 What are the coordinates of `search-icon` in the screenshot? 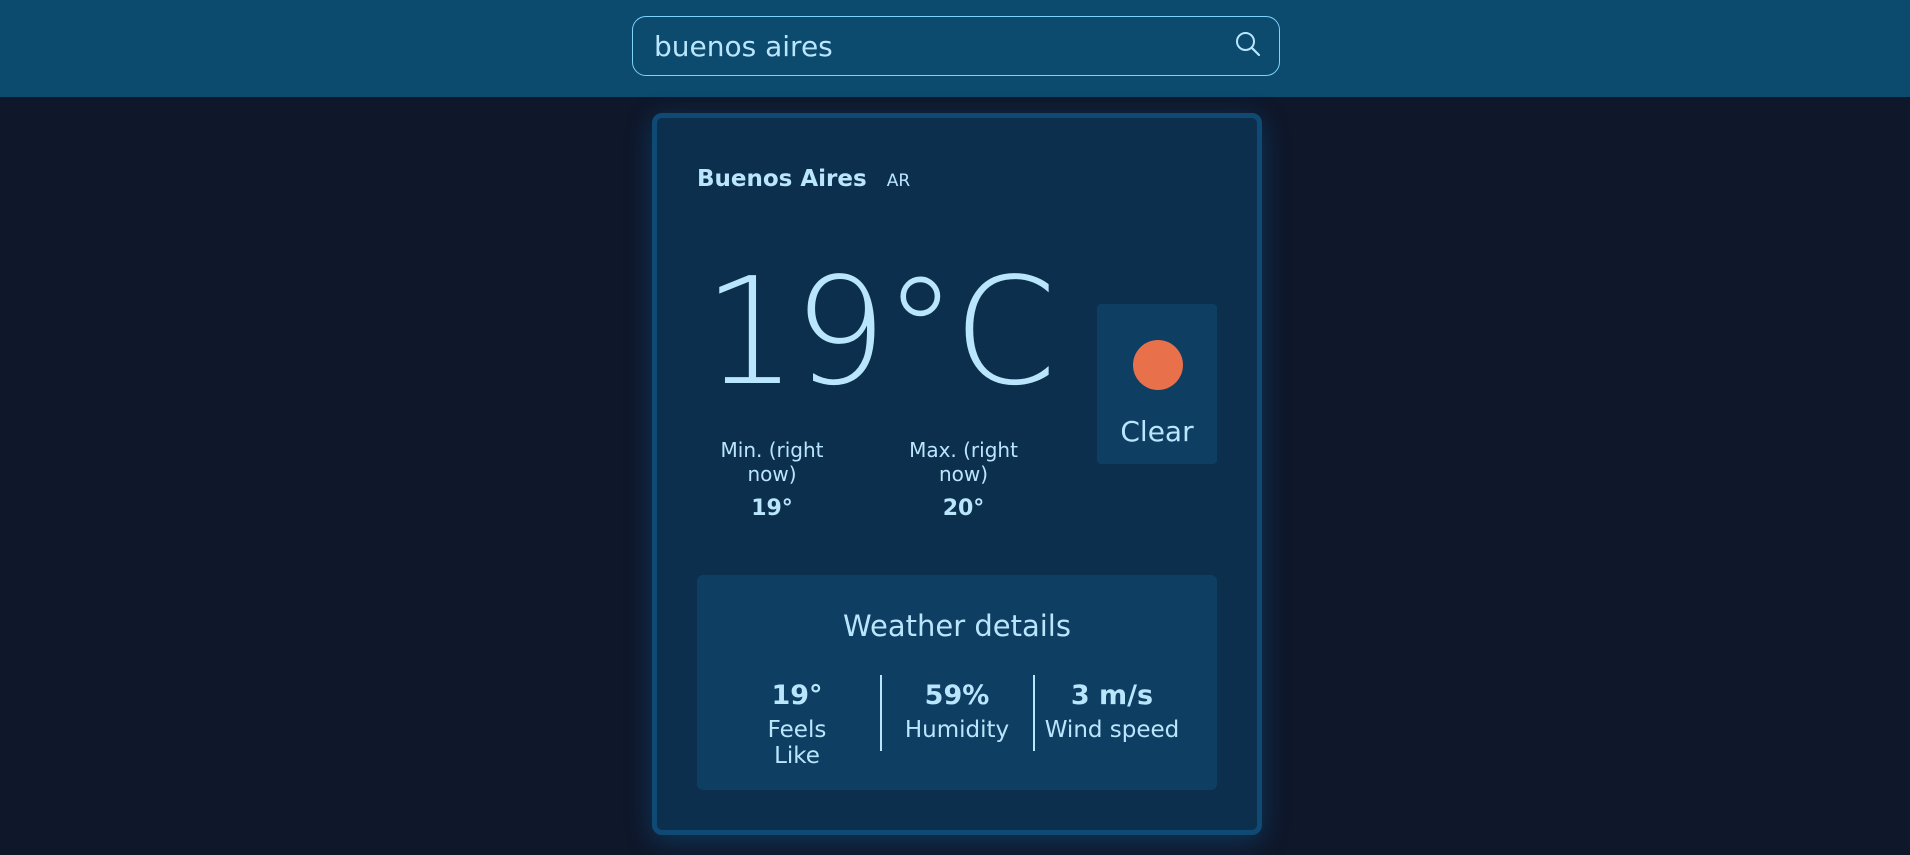 It's located at (1248, 46).